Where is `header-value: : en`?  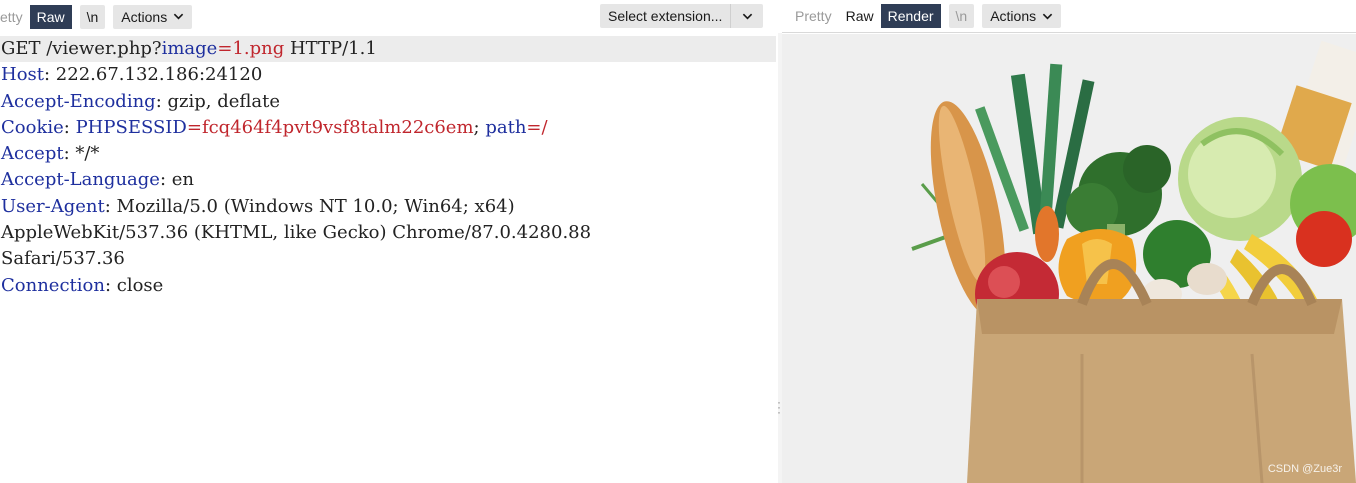
header-value: : en is located at coordinates (176, 180).